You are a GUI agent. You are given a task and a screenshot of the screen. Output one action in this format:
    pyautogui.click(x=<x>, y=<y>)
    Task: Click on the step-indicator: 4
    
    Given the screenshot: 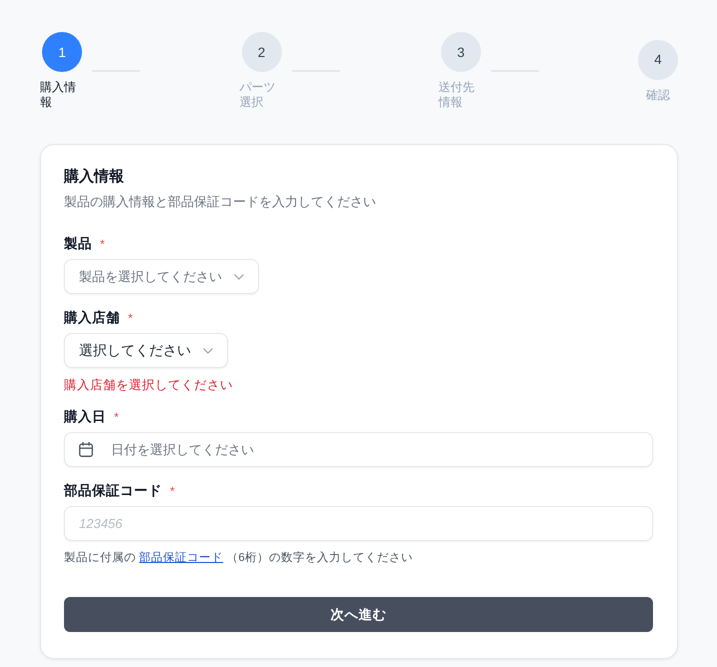 What is the action you would take?
    pyautogui.click(x=658, y=60)
    